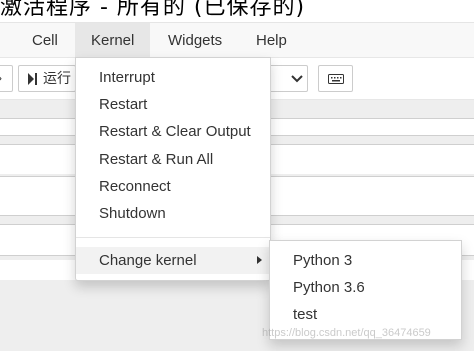 The height and width of the screenshot is (351, 474). I want to click on menu-item-interrupt: Interrupt, so click(173, 77).